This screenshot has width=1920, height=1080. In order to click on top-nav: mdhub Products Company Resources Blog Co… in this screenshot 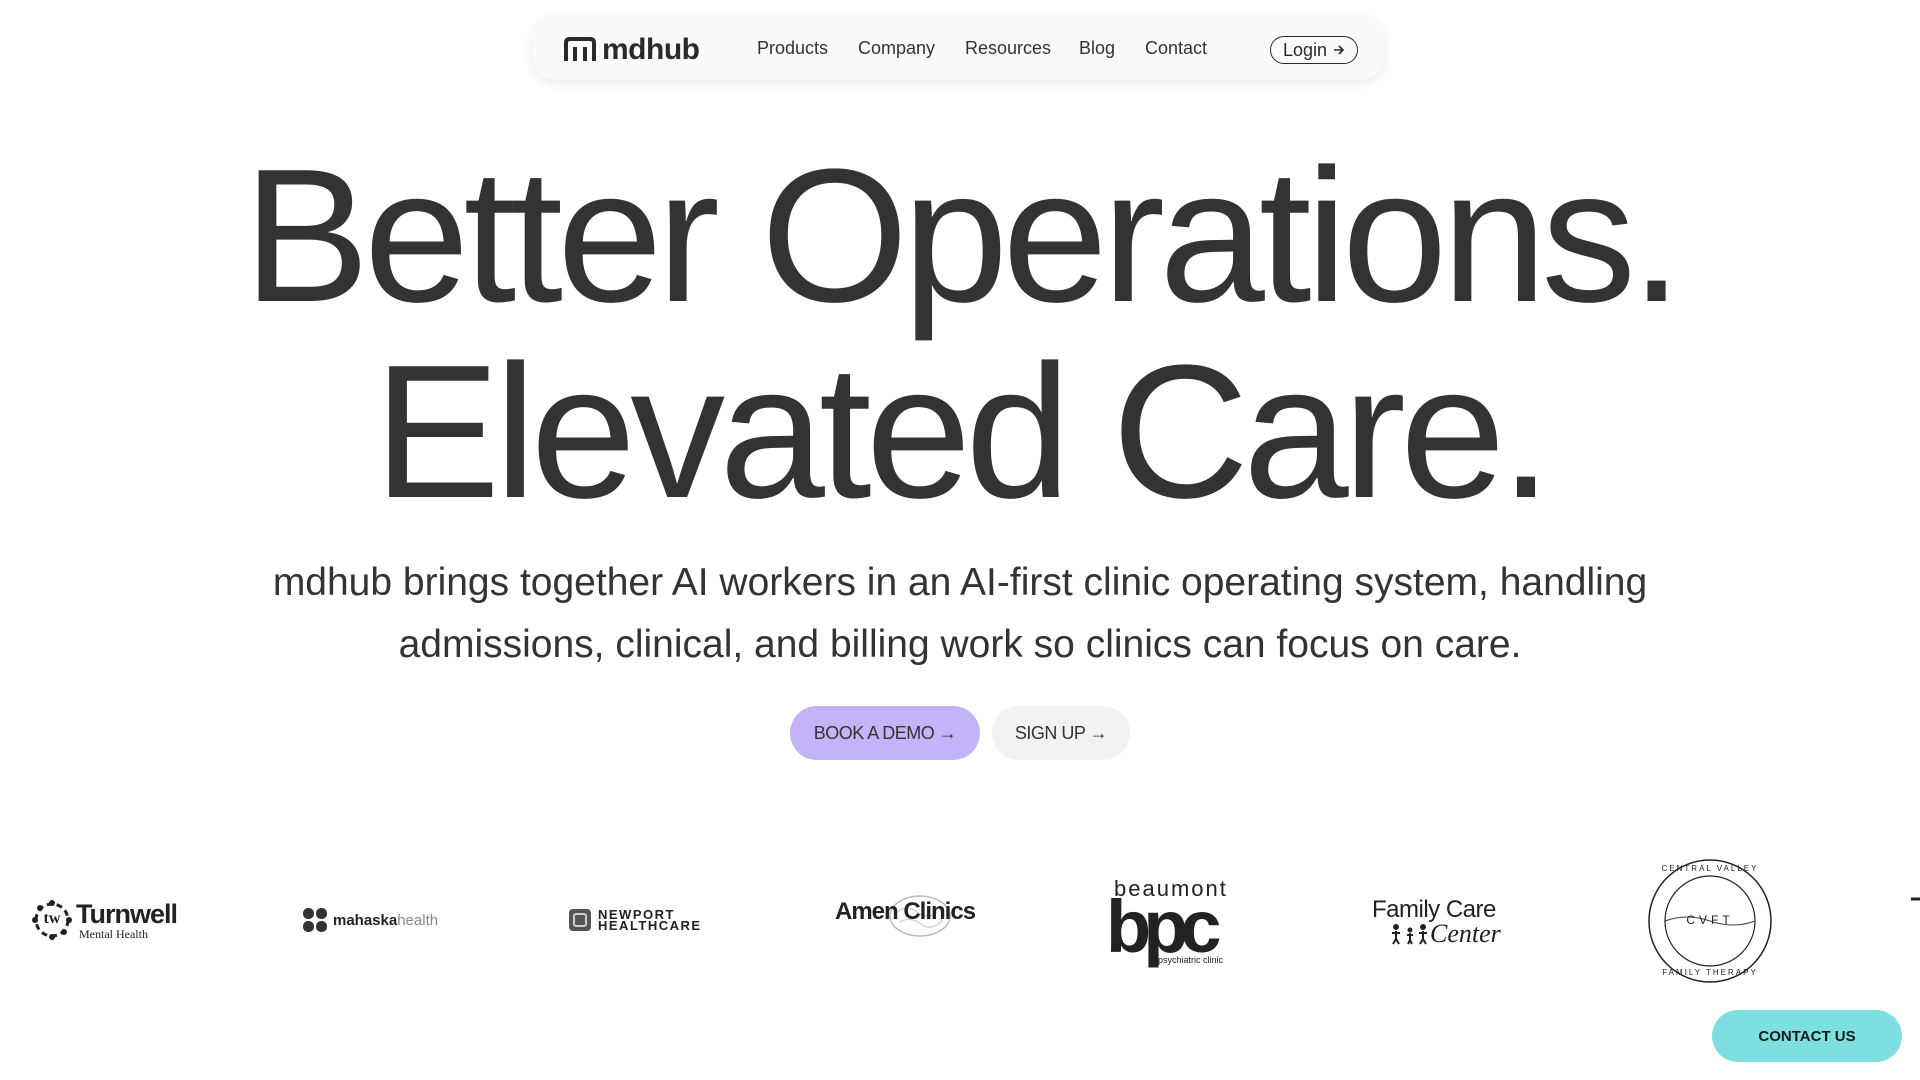, I will do `click(958, 47)`.